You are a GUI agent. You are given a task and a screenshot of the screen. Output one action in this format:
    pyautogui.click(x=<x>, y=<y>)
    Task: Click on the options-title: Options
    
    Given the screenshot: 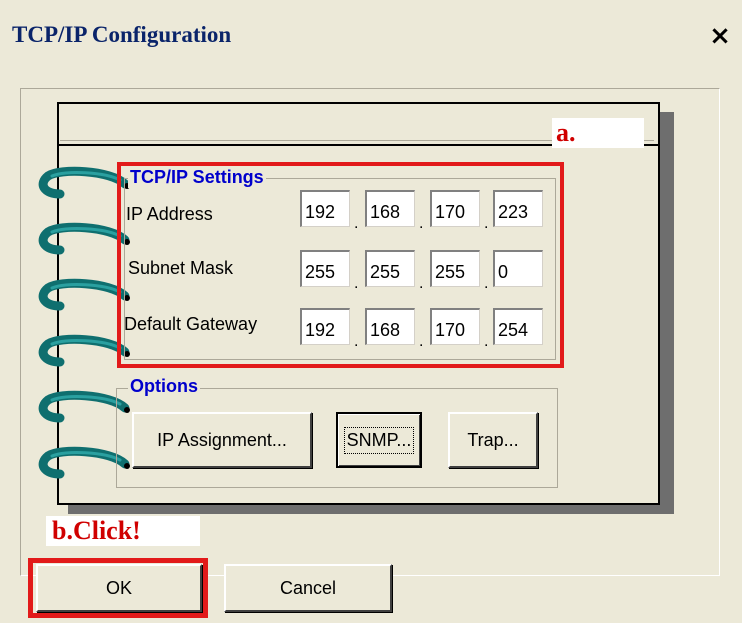 What is the action you would take?
    pyautogui.click(x=164, y=386)
    